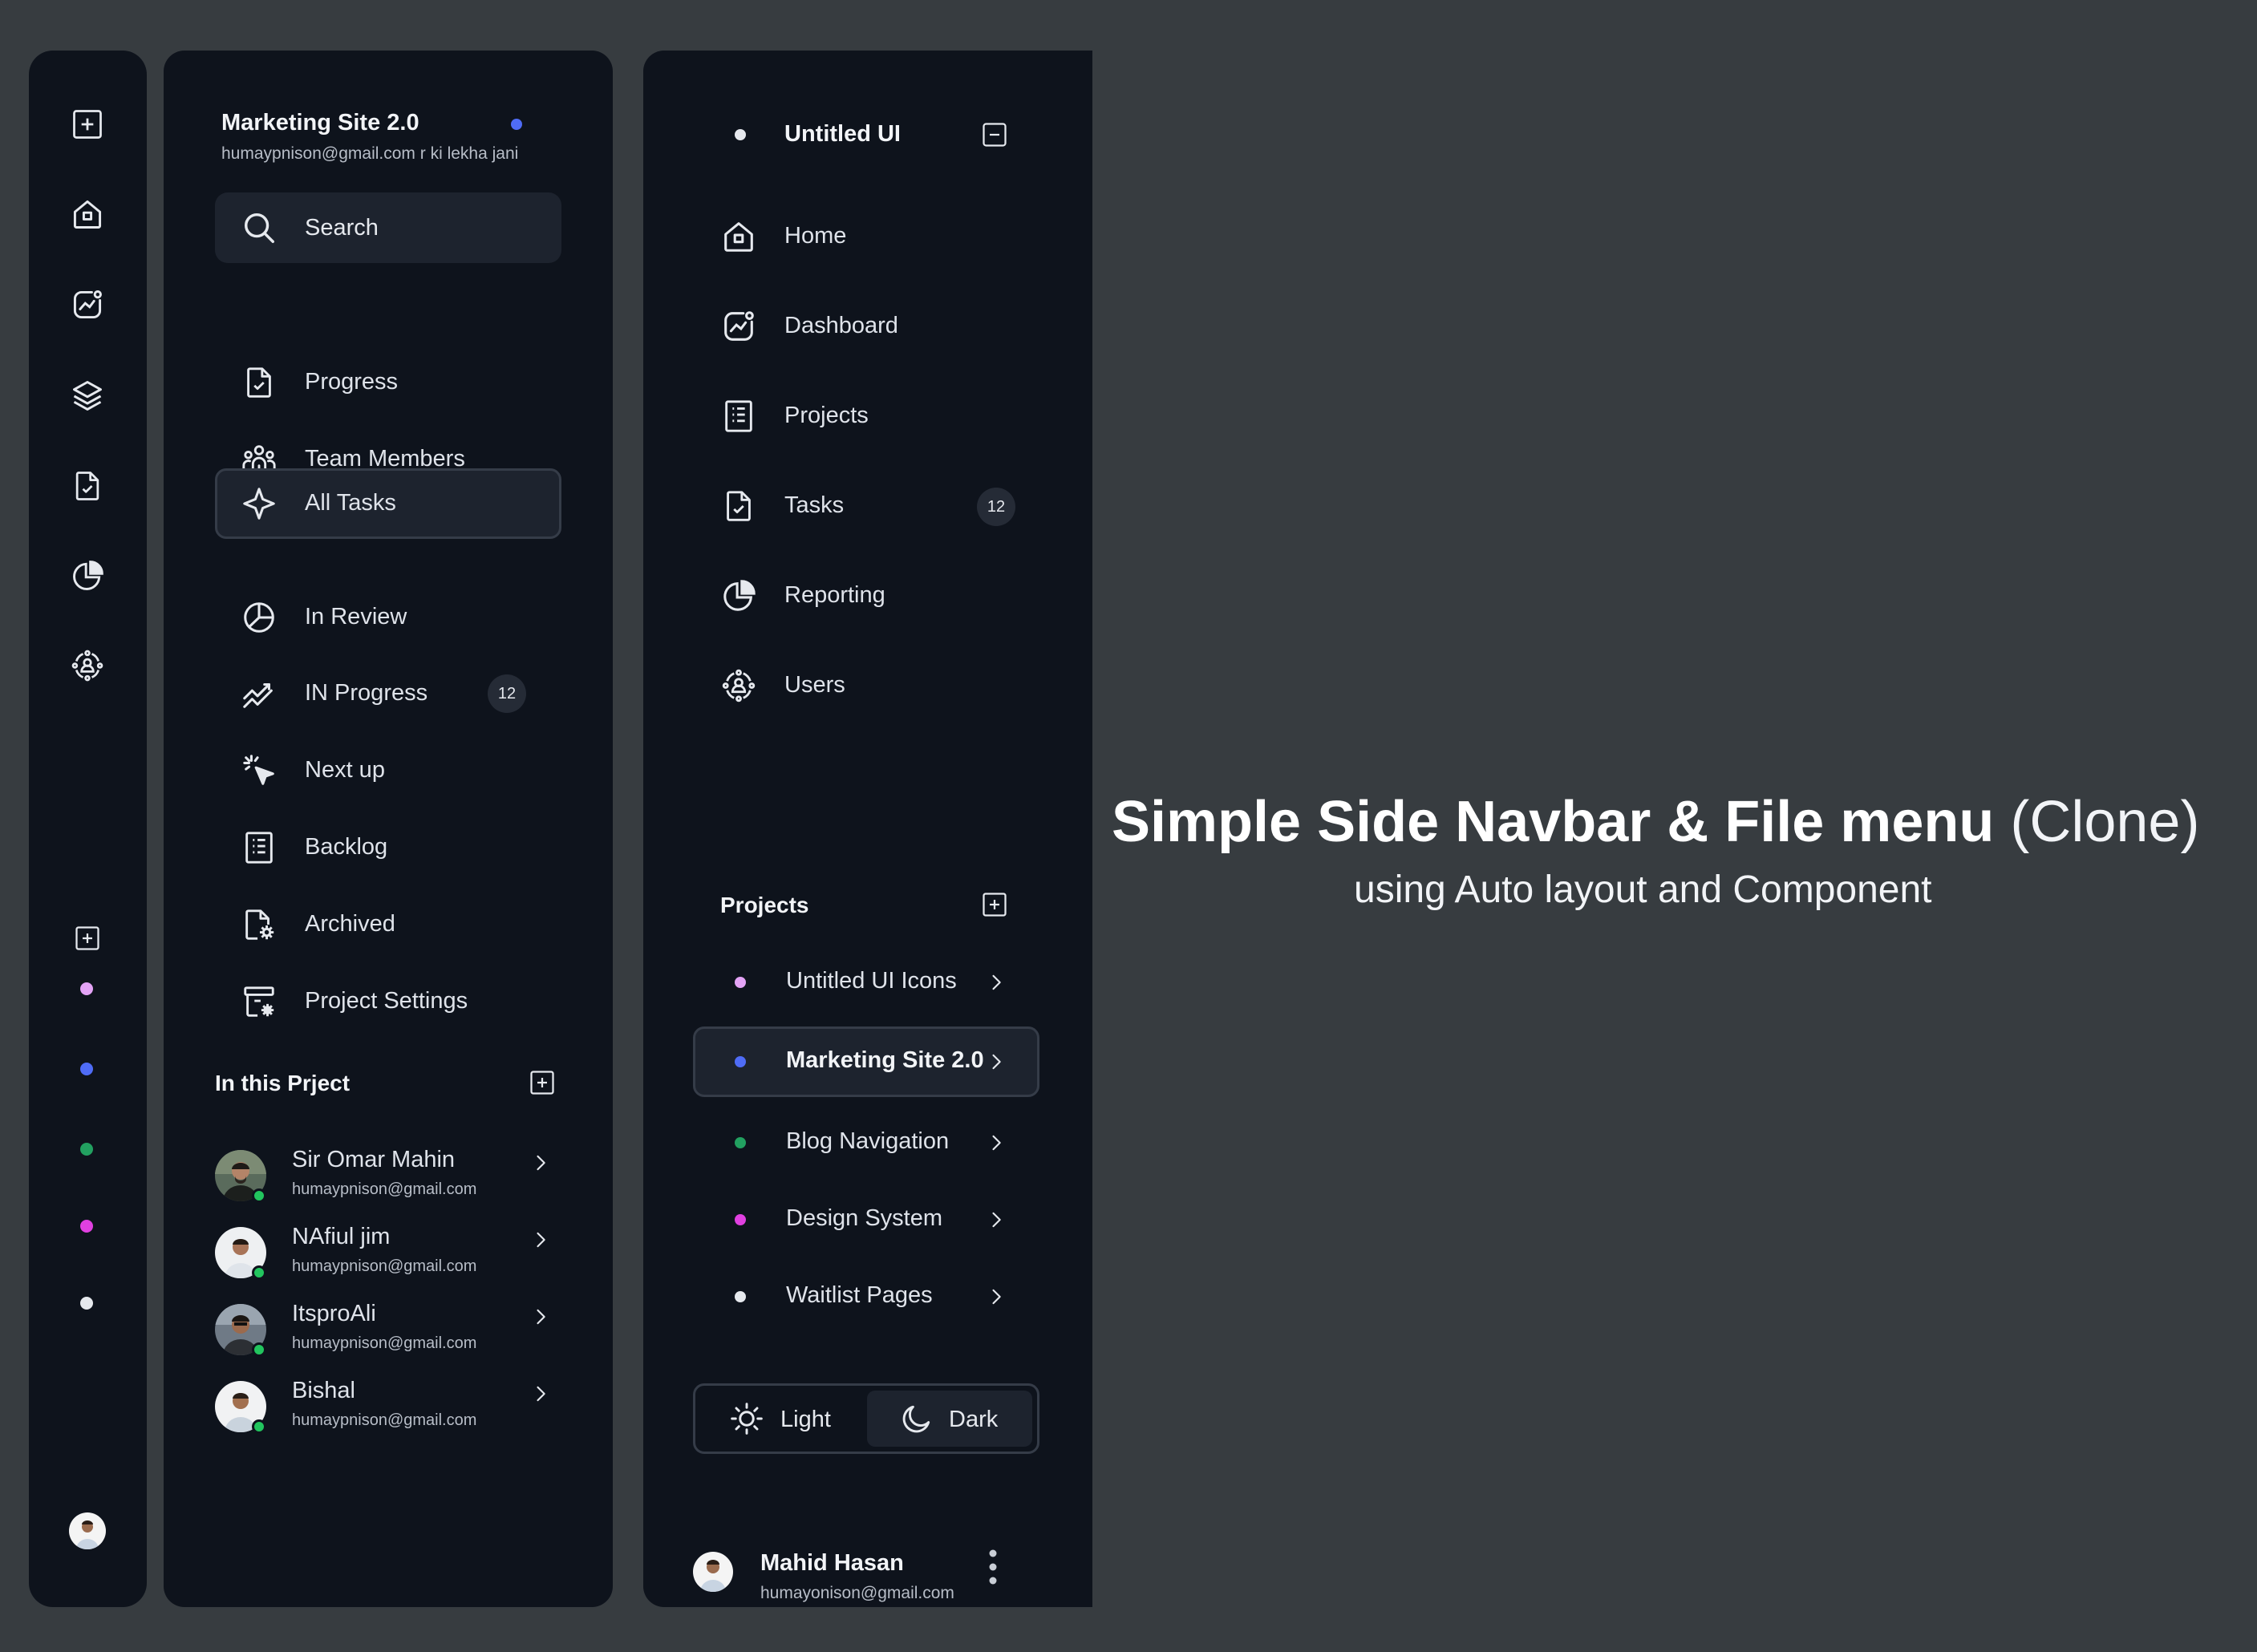 The width and height of the screenshot is (2257, 1652). I want to click on user-card: Mahid Hasan humayonison@gmail.com, so click(866, 1574).